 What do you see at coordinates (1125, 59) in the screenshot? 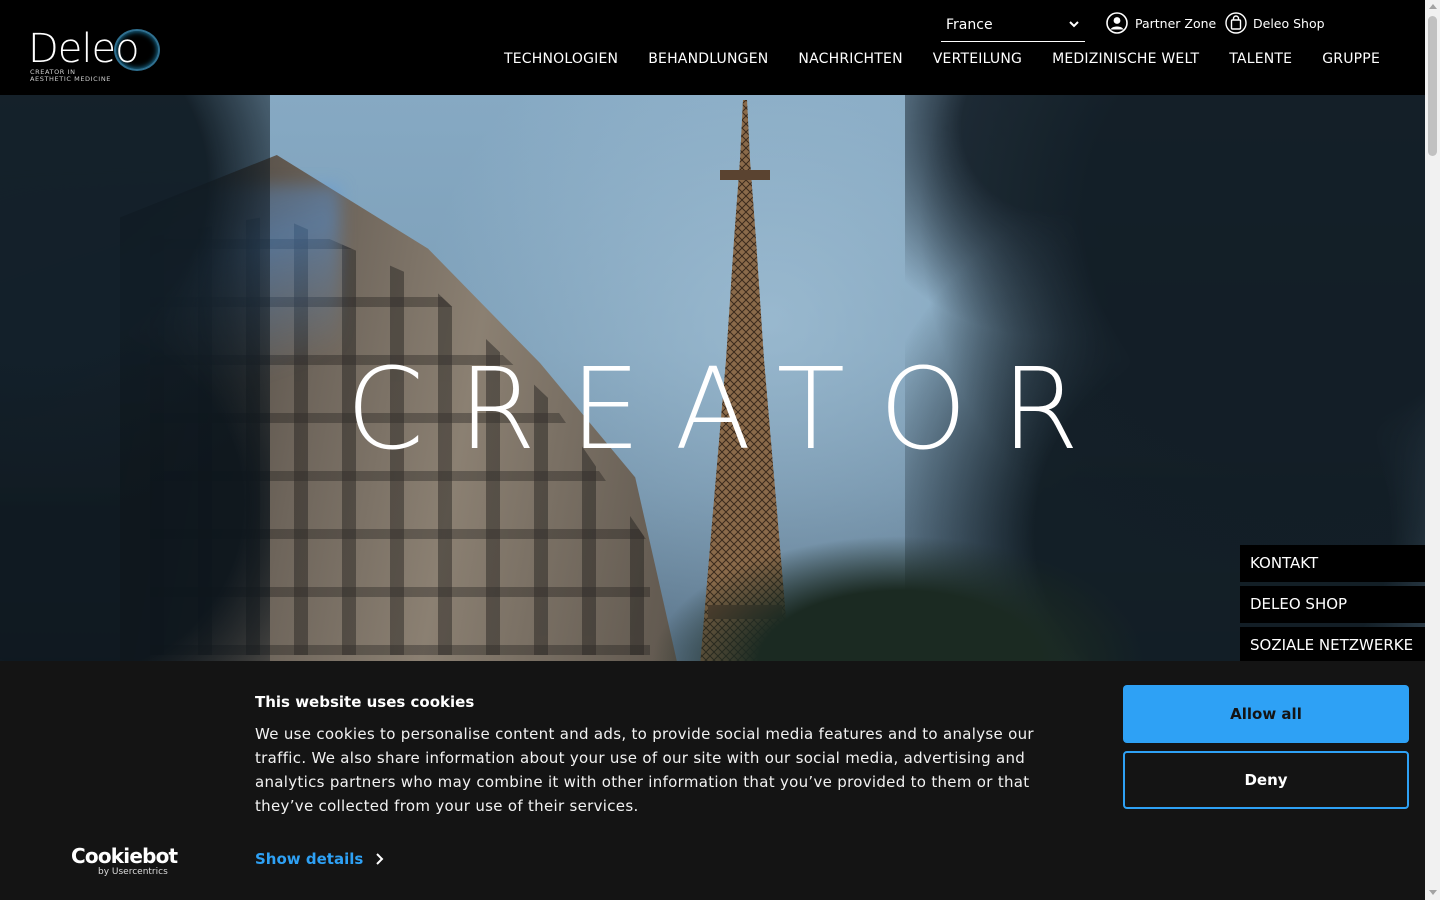
I see `nav-item-medizinische-welt: MEDIZINISCHE WELT` at bounding box center [1125, 59].